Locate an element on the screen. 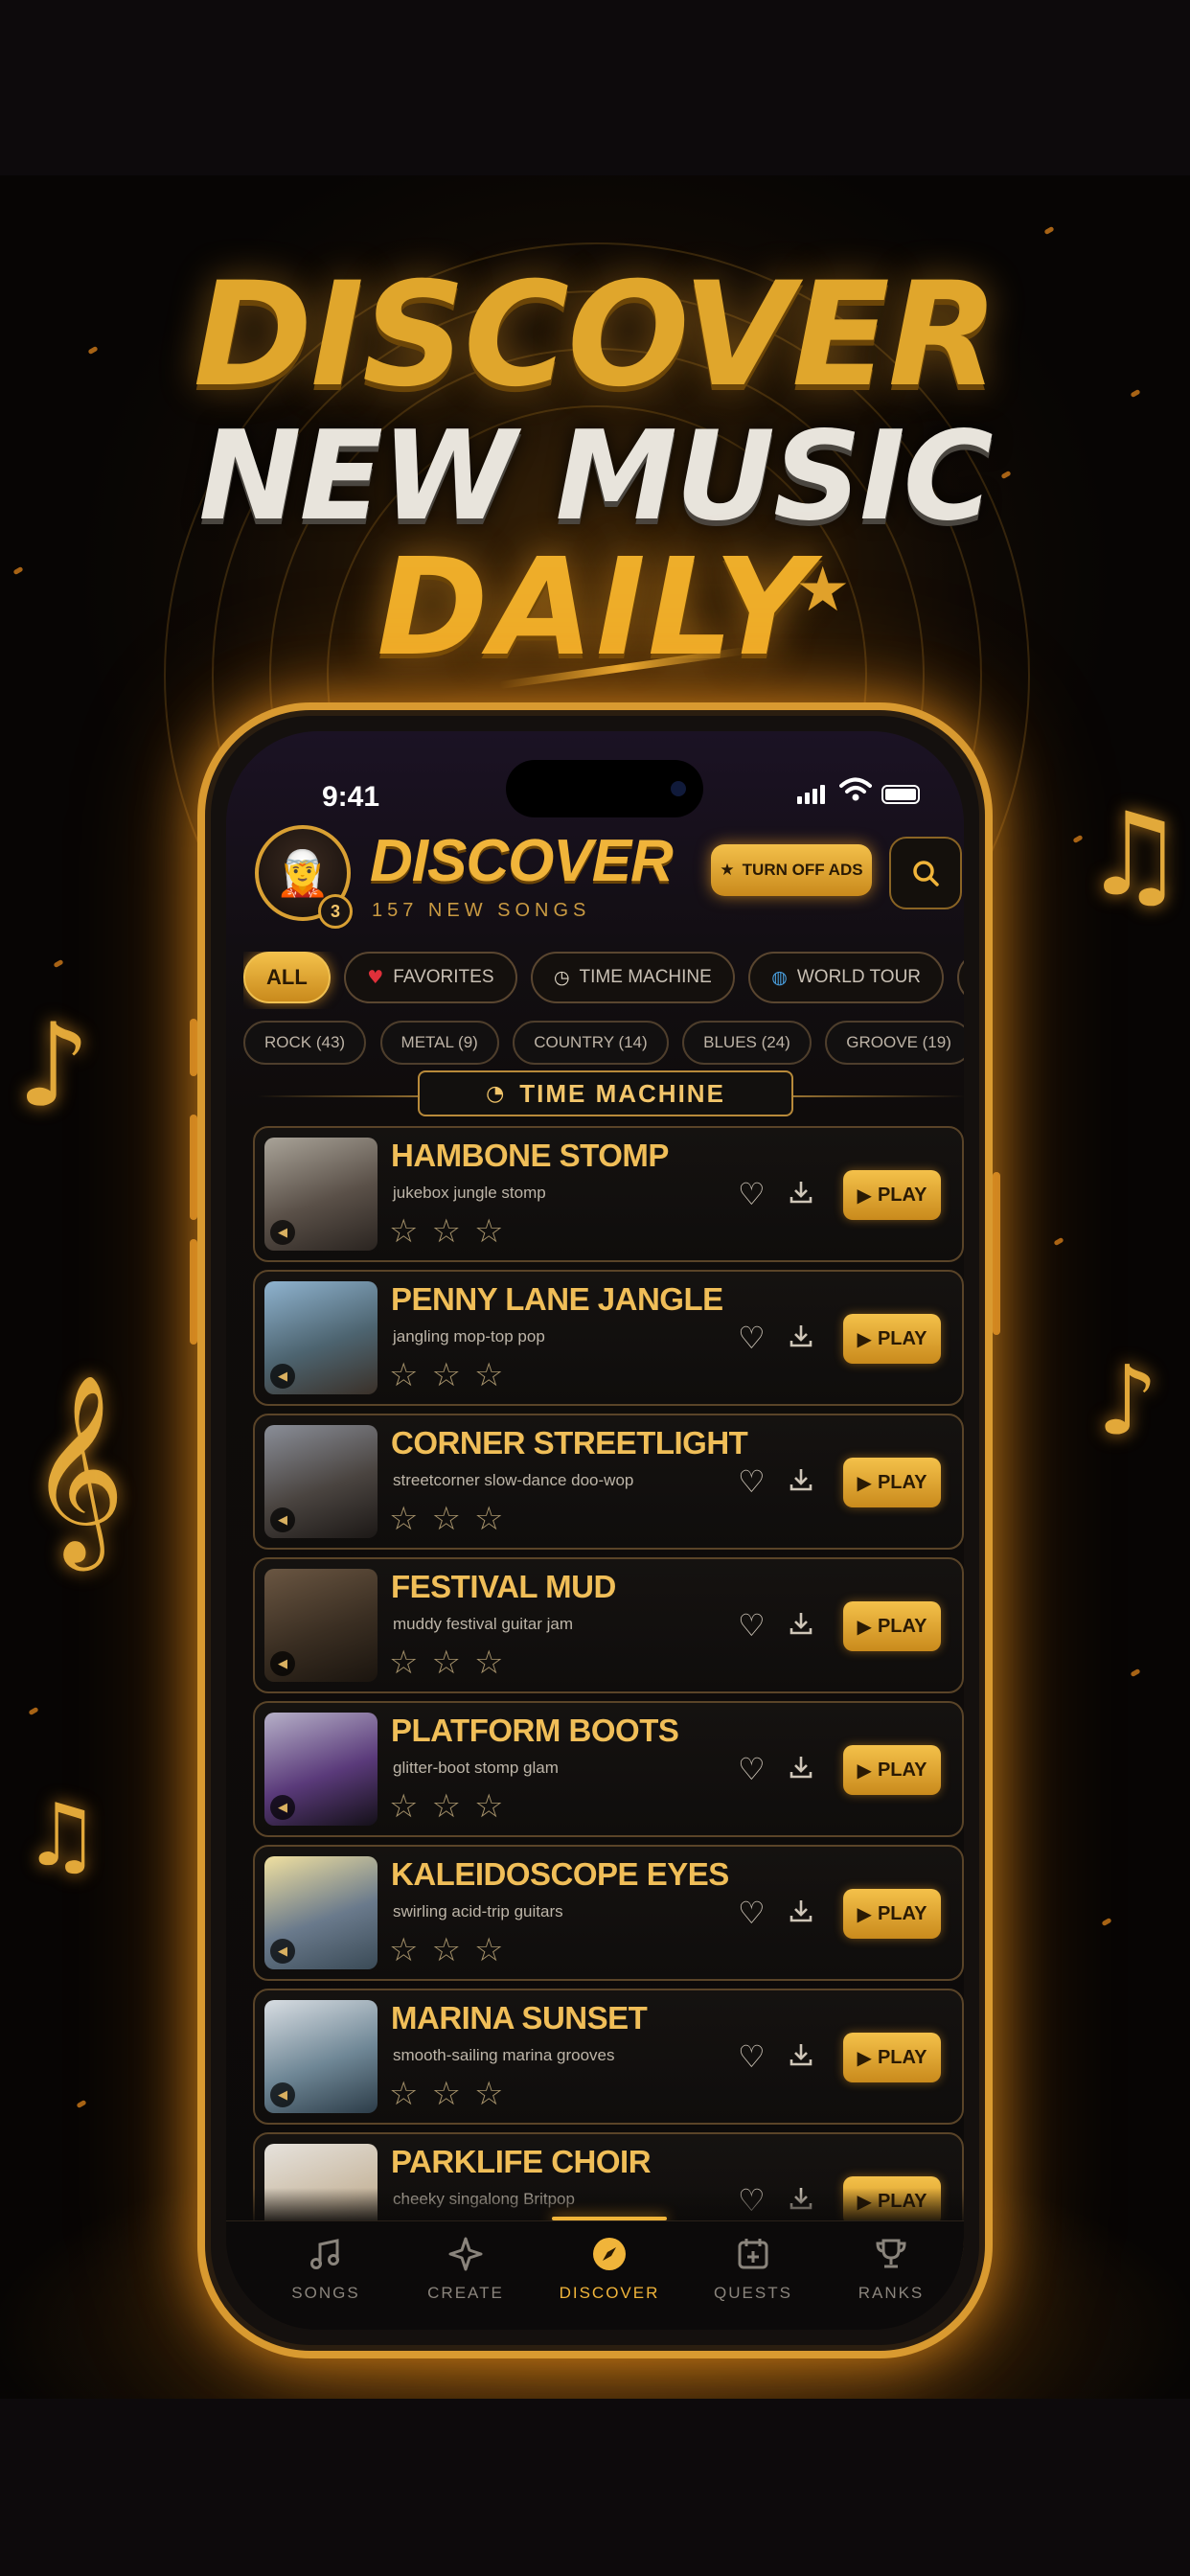  search-button is located at coordinates (926, 873).